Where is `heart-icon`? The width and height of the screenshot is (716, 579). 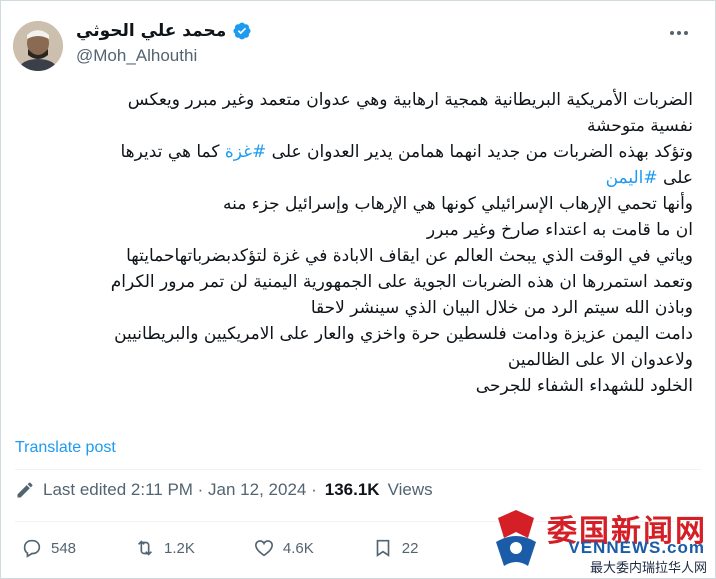 heart-icon is located at coordinates (263, 548).